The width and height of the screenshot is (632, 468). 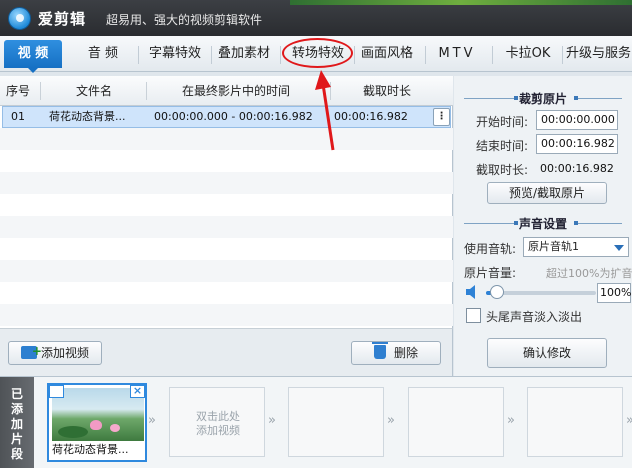 What do you see at coordinates (18, 116) in the screenshot?
I see `row-index: 01` at bounding box center [18, 116].